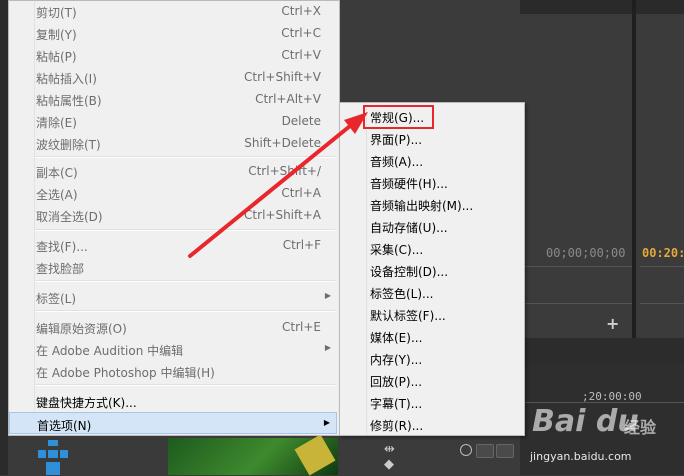 The height and width of the screenshot is (476, 684). What do you see at coordinates (173, 215) in the screenshot?
I see `edit-menu-item: 取消全选(D) Ctrl+Shift+A` at bounding box center [173, 215].